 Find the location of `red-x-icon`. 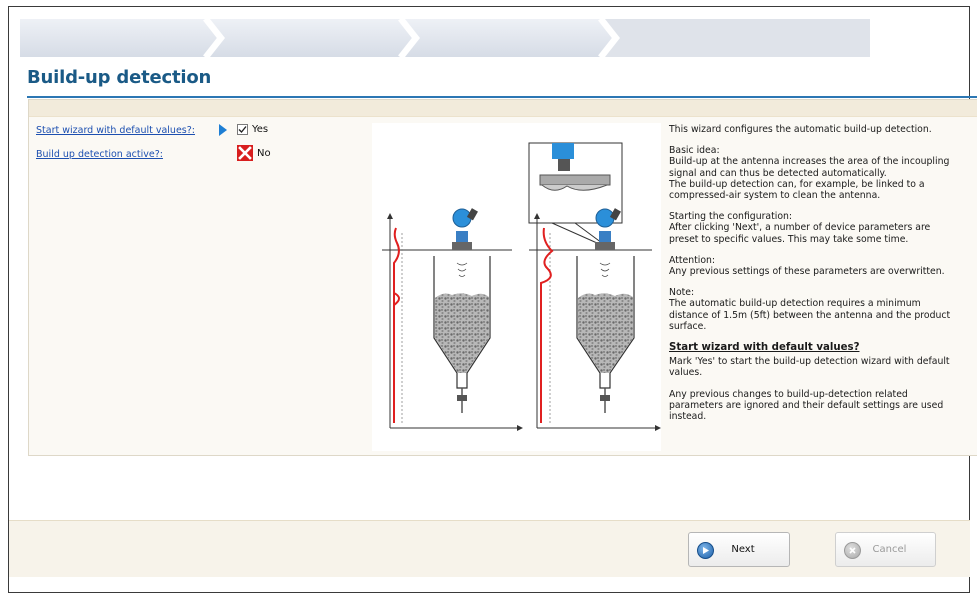

red-x-icon is located at coordinates (245, 153).